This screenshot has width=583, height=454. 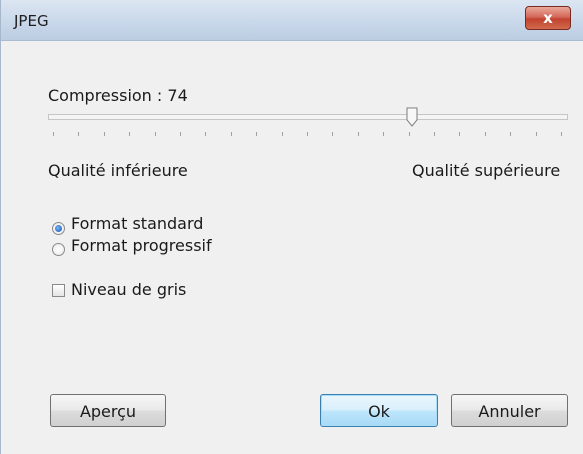 I want to click on grayscale-label: Niveau de gris, so click(x=128, y=289).